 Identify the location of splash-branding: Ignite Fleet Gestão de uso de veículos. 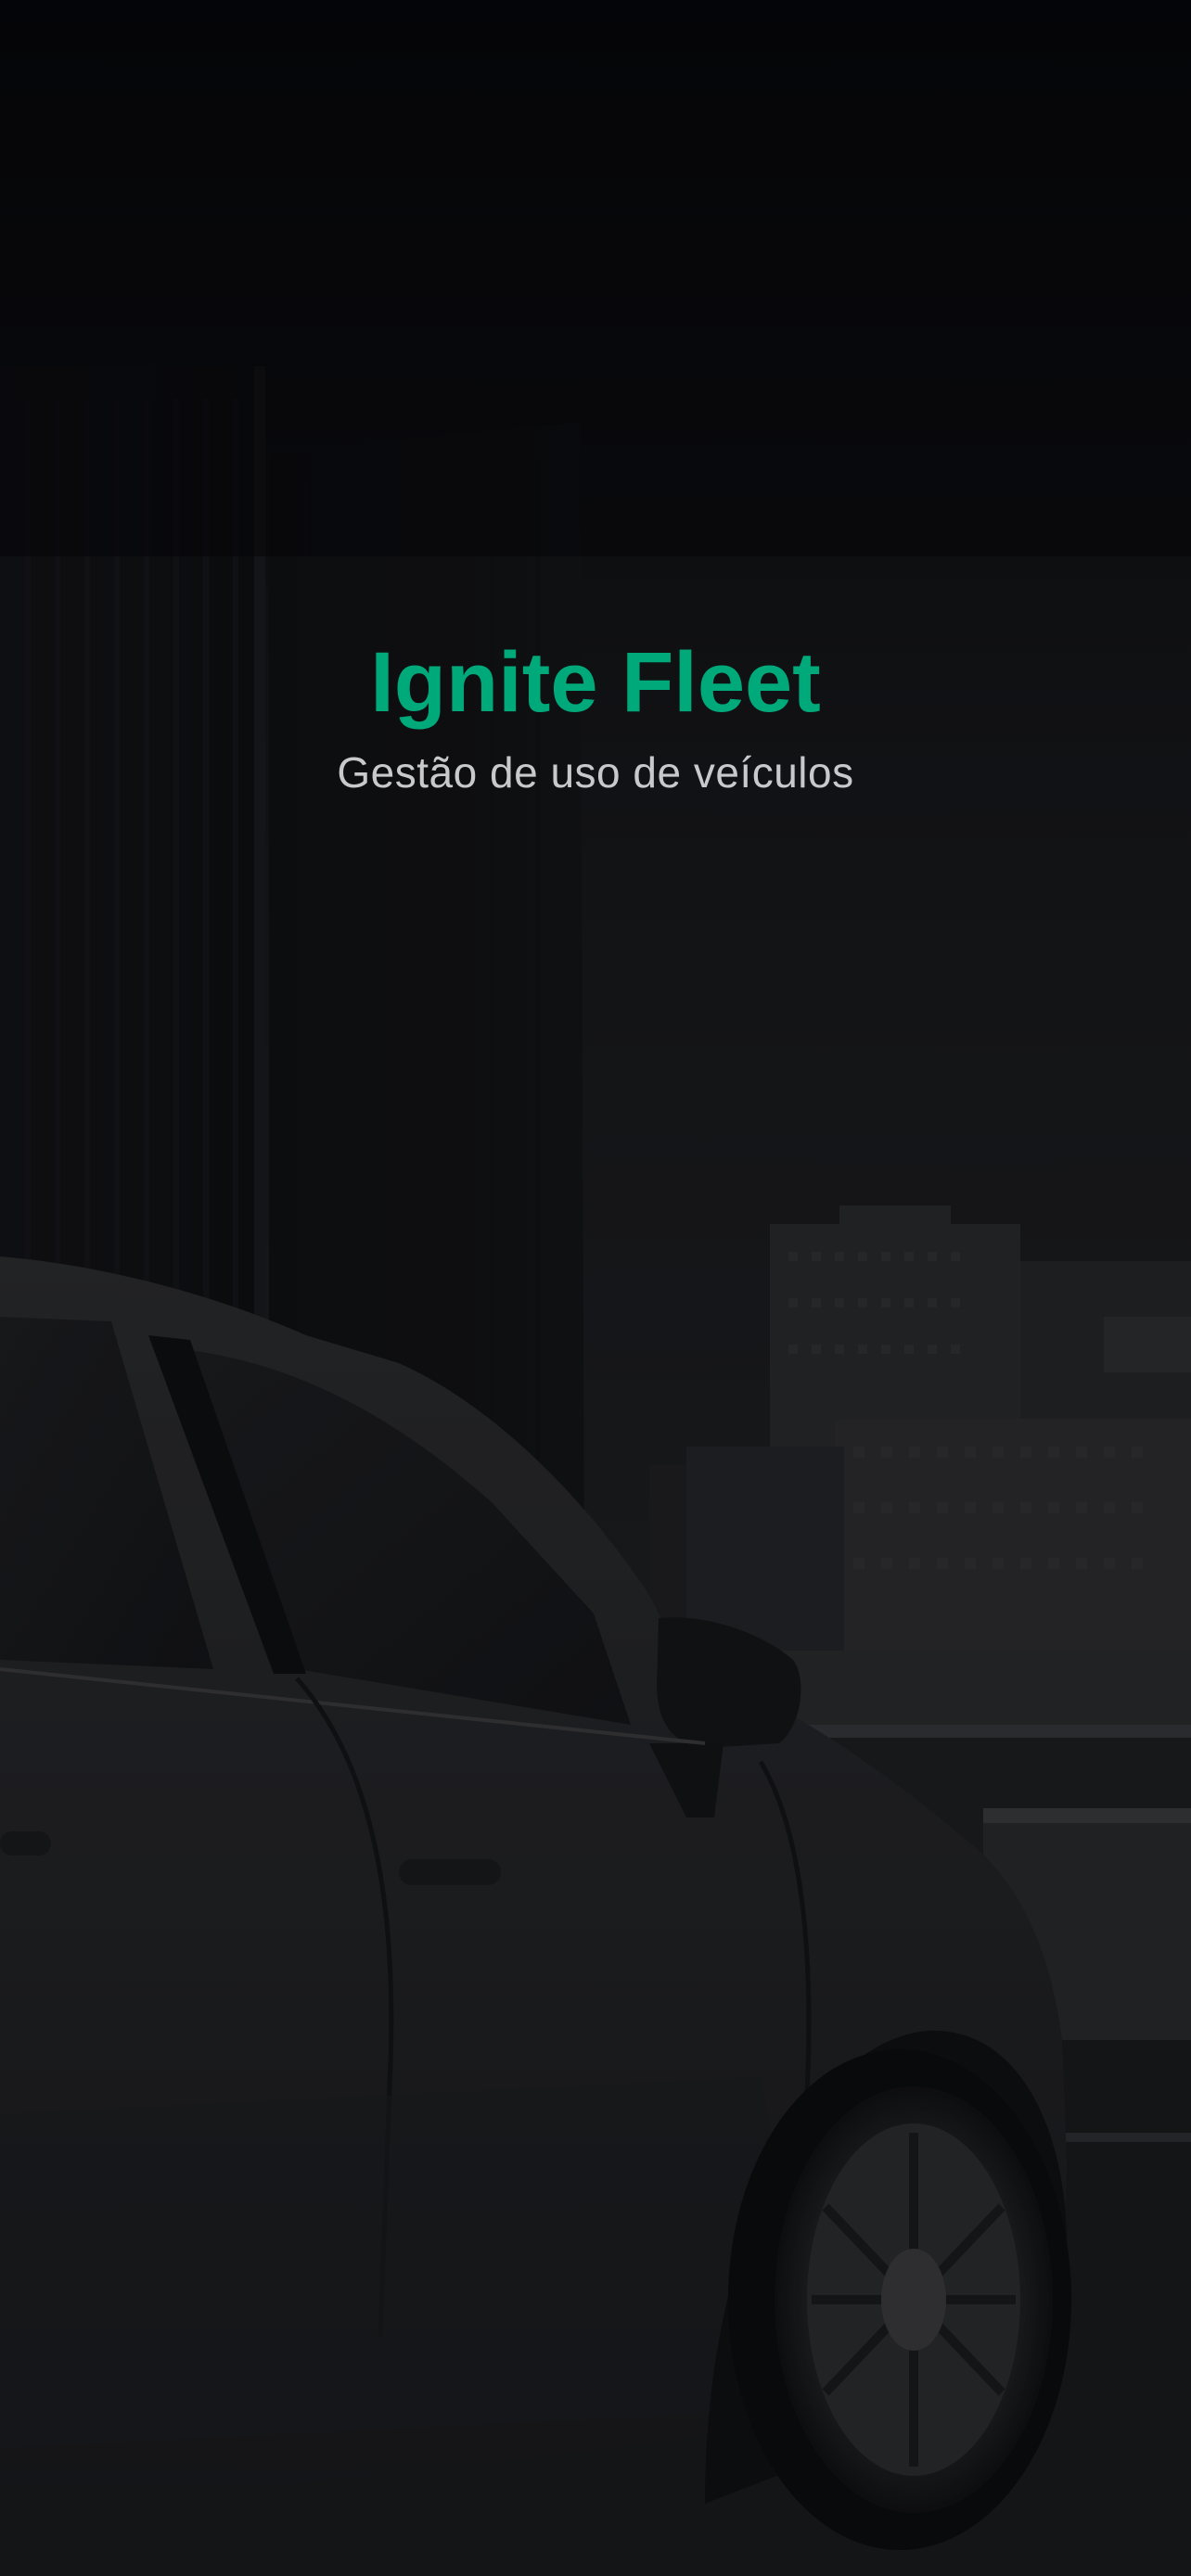
(595, 717).